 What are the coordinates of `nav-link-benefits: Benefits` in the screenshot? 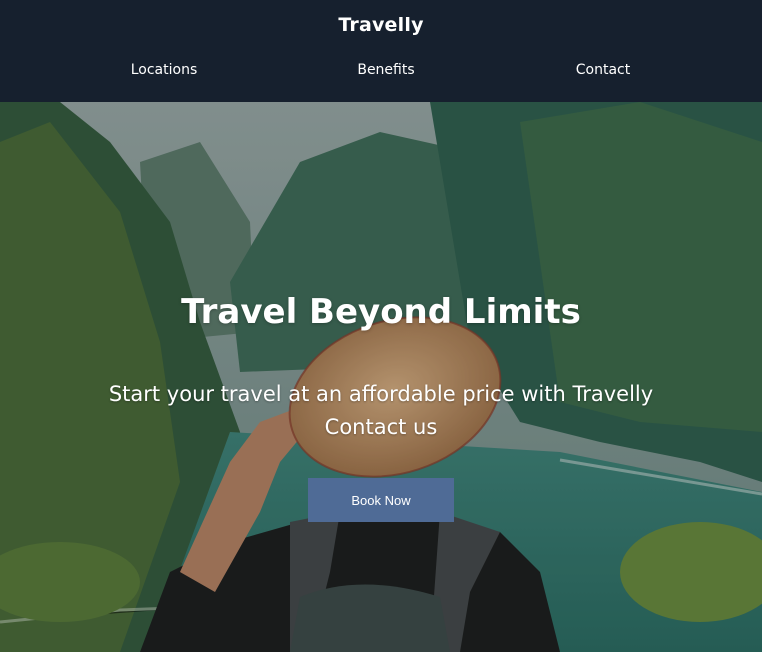 It's located at (386, 70).